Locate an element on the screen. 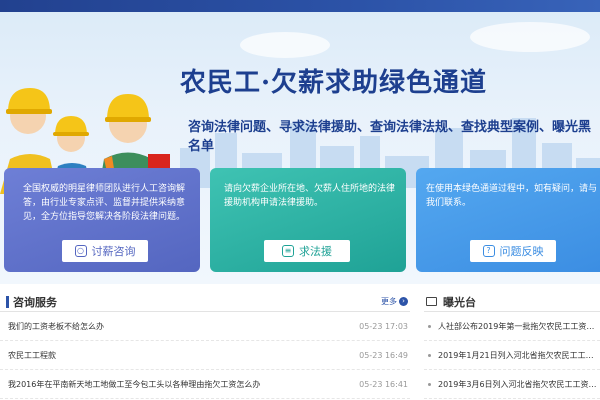 The image size is (600, 400). button-label: 问题反映 is located at coordinates (521, 251).